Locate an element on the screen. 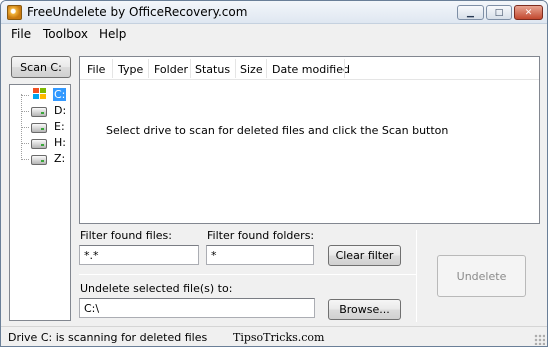 The image size is (548, 347). filter-files-label: Filter found files: is located at coordinates (126, 235).